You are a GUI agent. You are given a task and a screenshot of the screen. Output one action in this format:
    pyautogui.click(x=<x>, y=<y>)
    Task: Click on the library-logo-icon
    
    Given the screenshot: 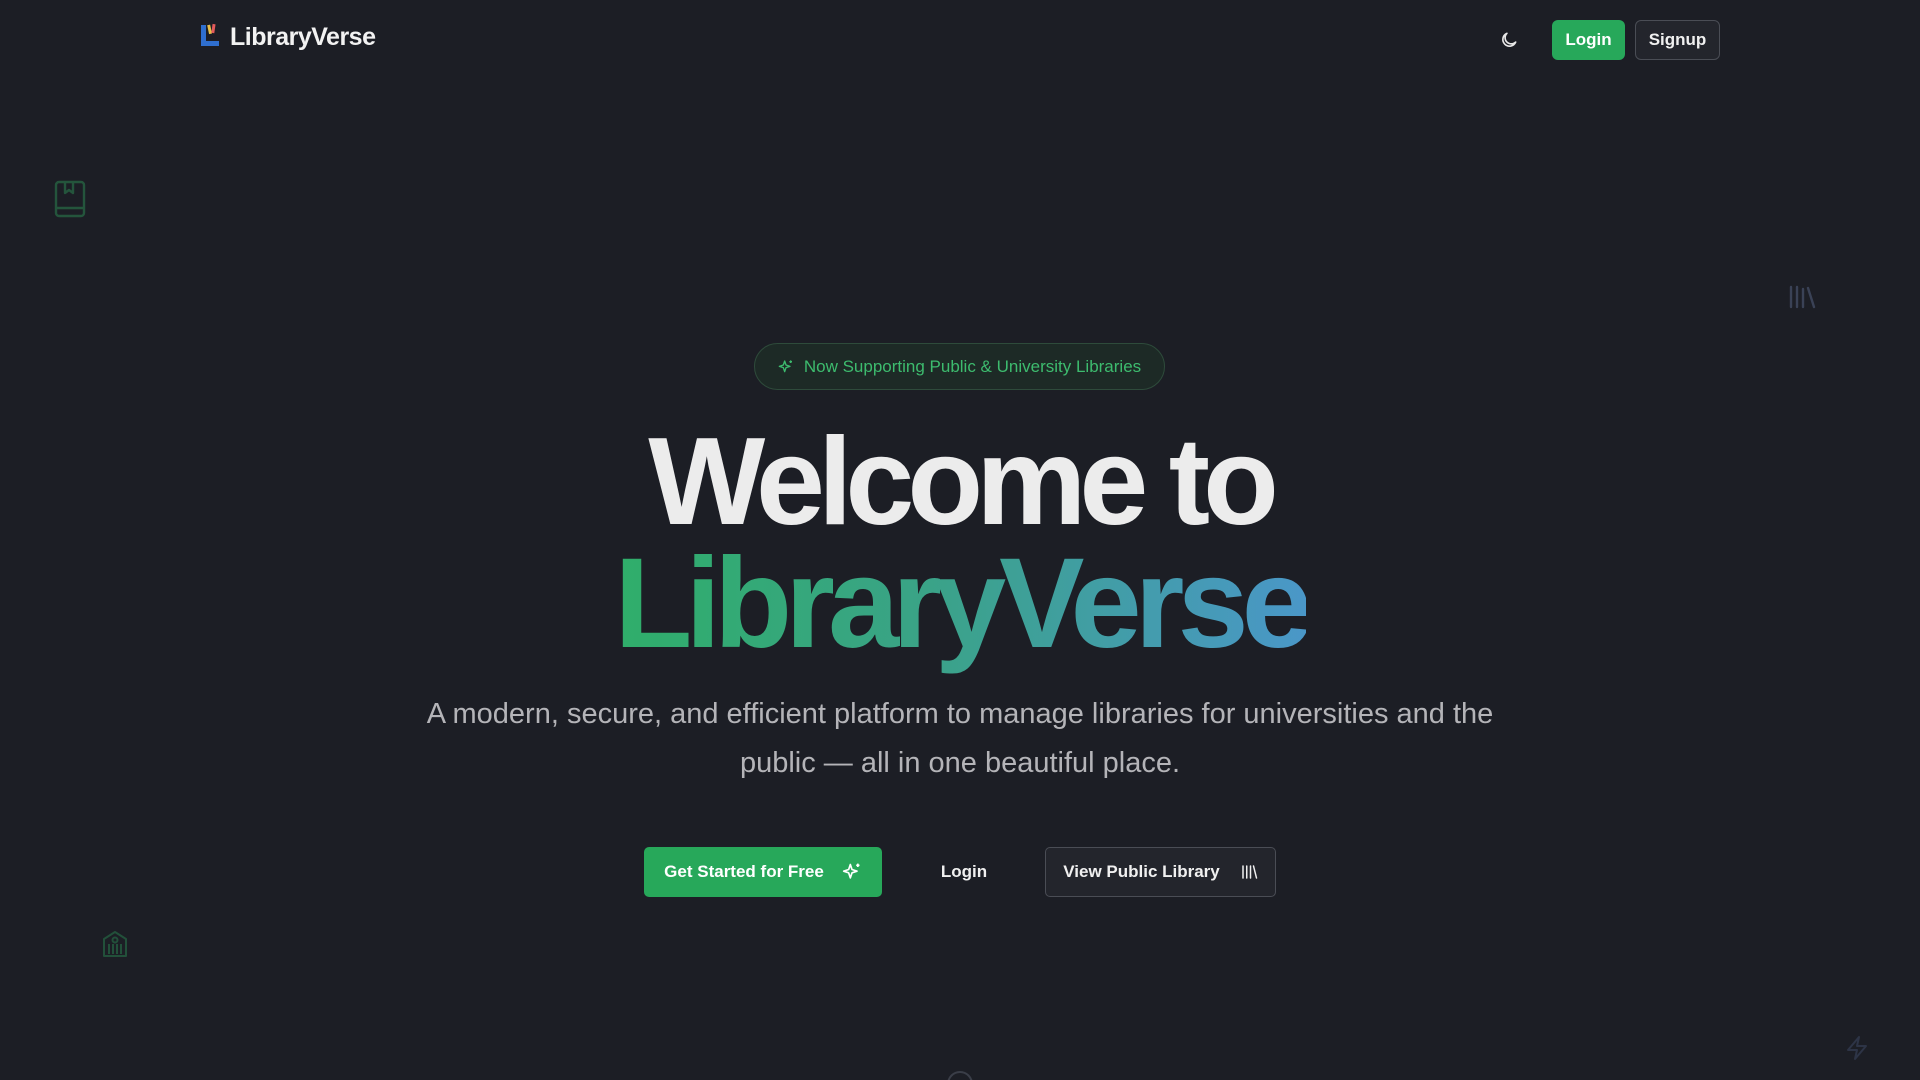 What is the action you would take?
    pyautogui.click(x=210, y=37)
    